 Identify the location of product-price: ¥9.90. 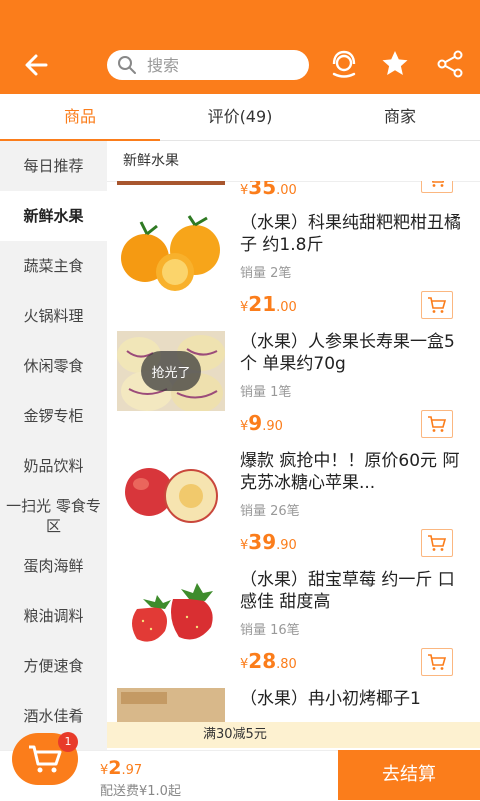
(261, 423).